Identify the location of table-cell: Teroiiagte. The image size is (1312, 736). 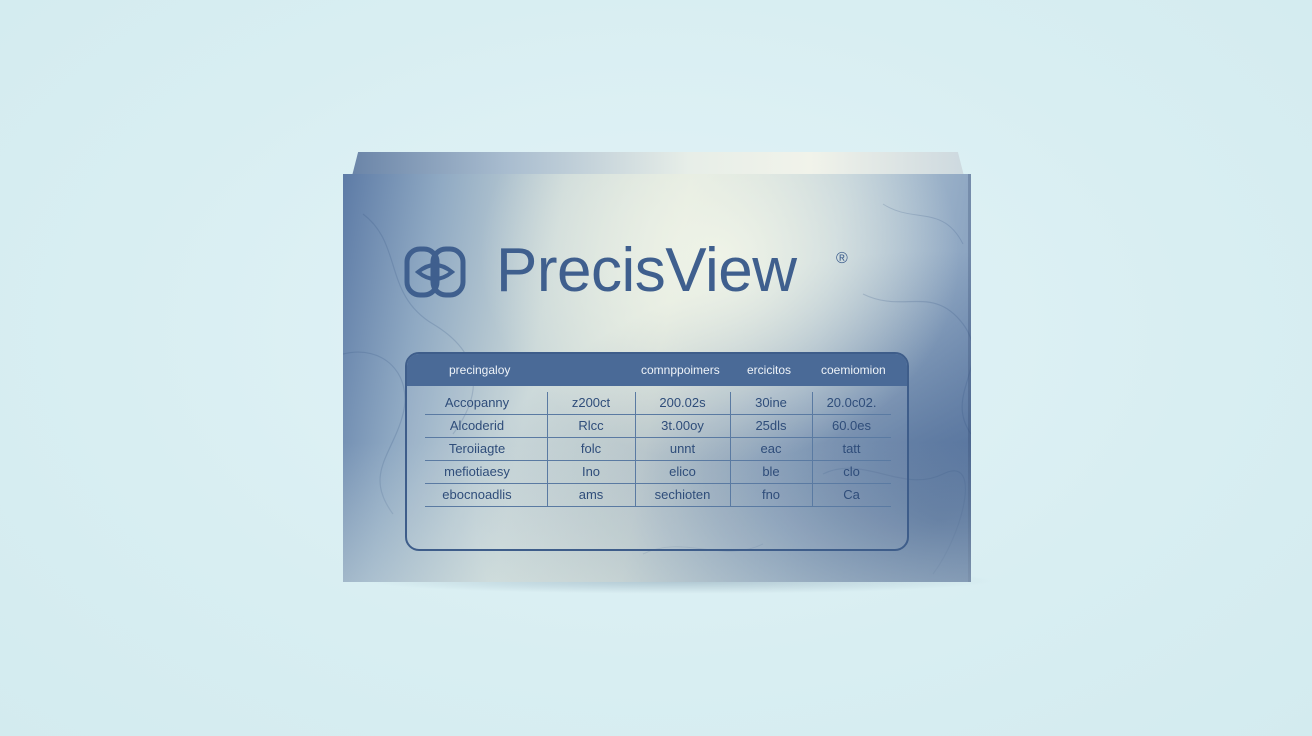
(477, 448).